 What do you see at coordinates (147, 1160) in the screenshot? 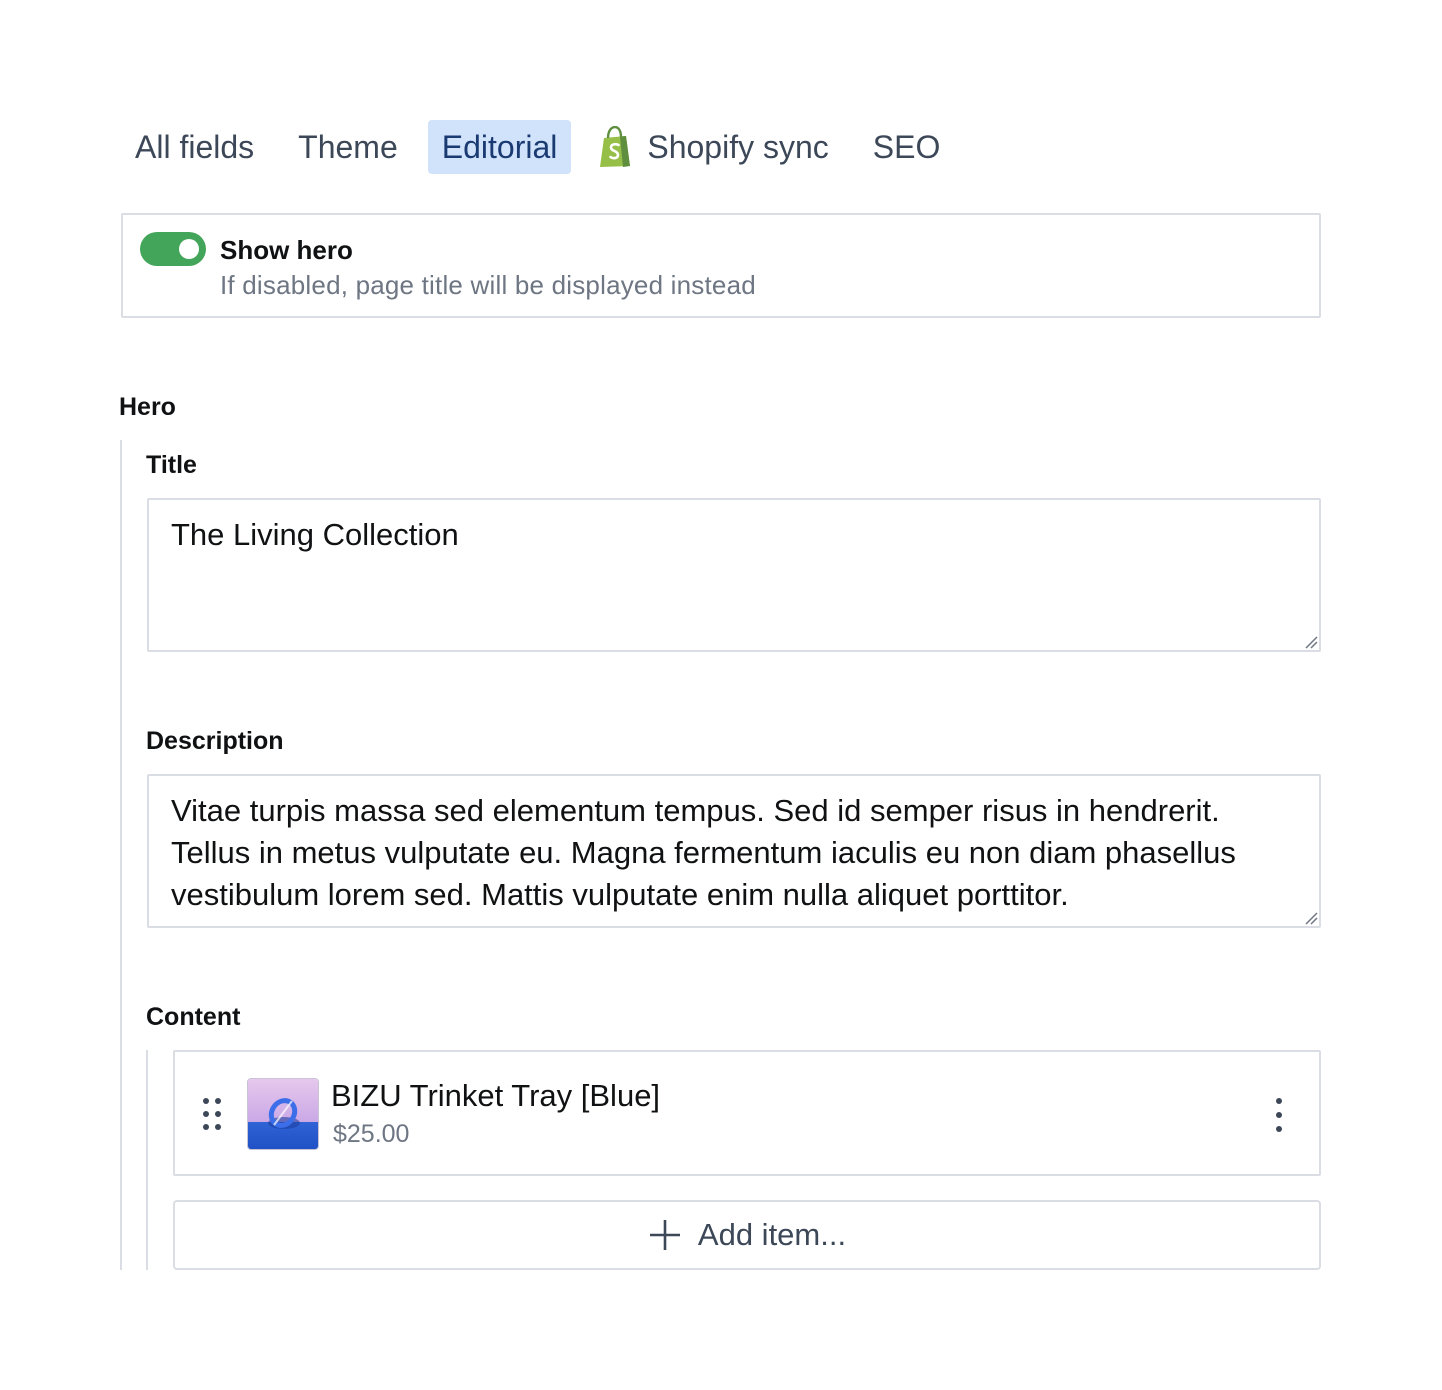
I see `content-array-rail` at bounding box center [147, 1160].